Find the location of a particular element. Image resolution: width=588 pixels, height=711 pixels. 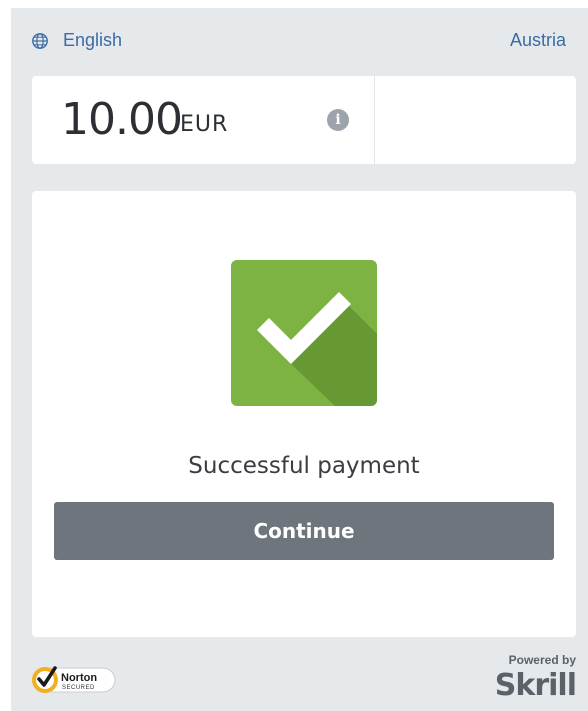

language-selector: English is located at coordinates (76, 40).